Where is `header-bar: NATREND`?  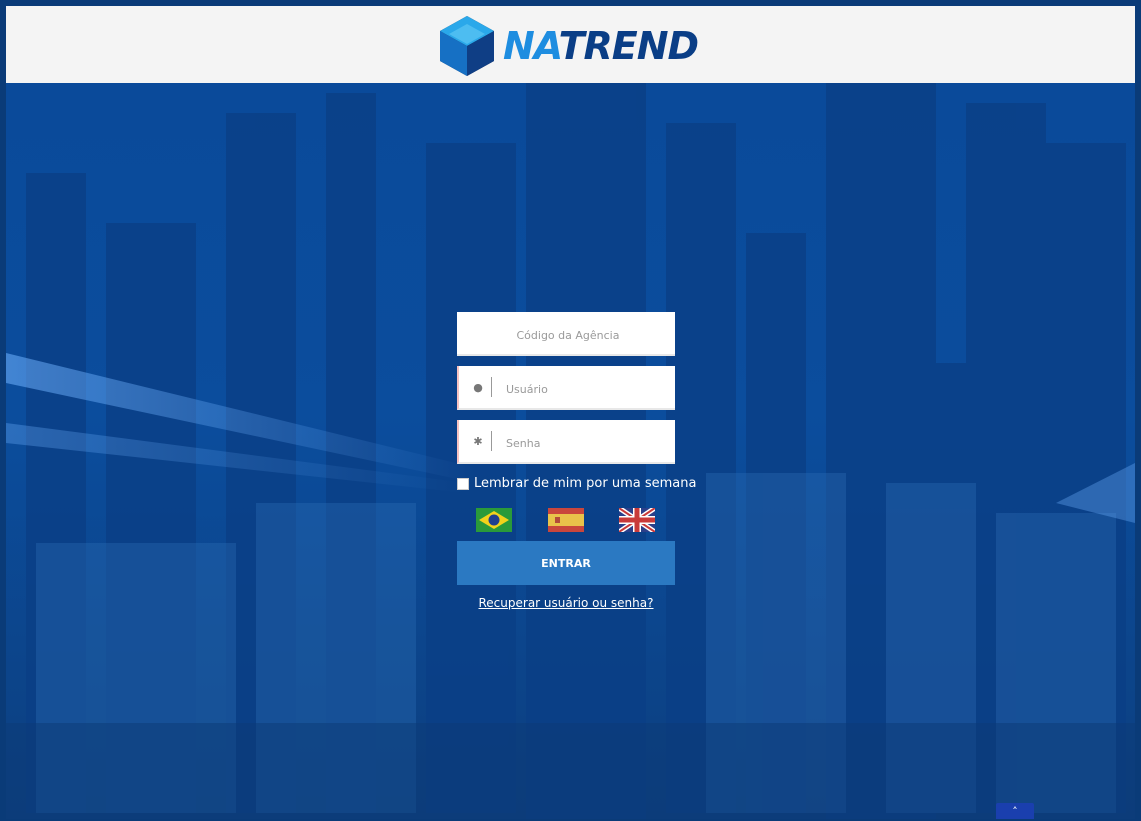
header-bar: NATREND is located at coordinates (570, 44).